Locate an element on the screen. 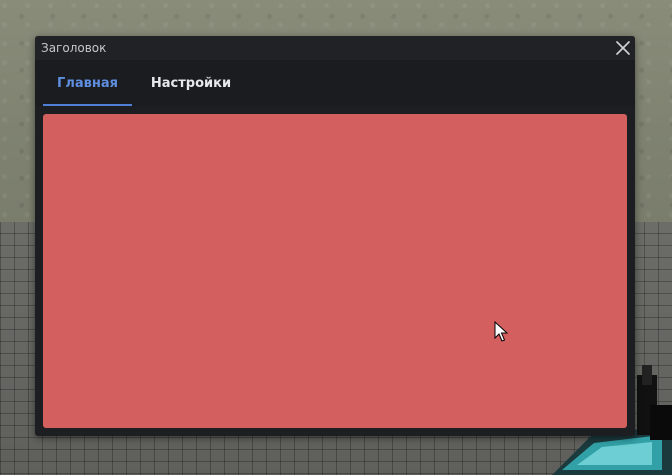 The width and height of the screenshot is (672, 475). window-title: Заголовок is located at coordinates (74, 48).